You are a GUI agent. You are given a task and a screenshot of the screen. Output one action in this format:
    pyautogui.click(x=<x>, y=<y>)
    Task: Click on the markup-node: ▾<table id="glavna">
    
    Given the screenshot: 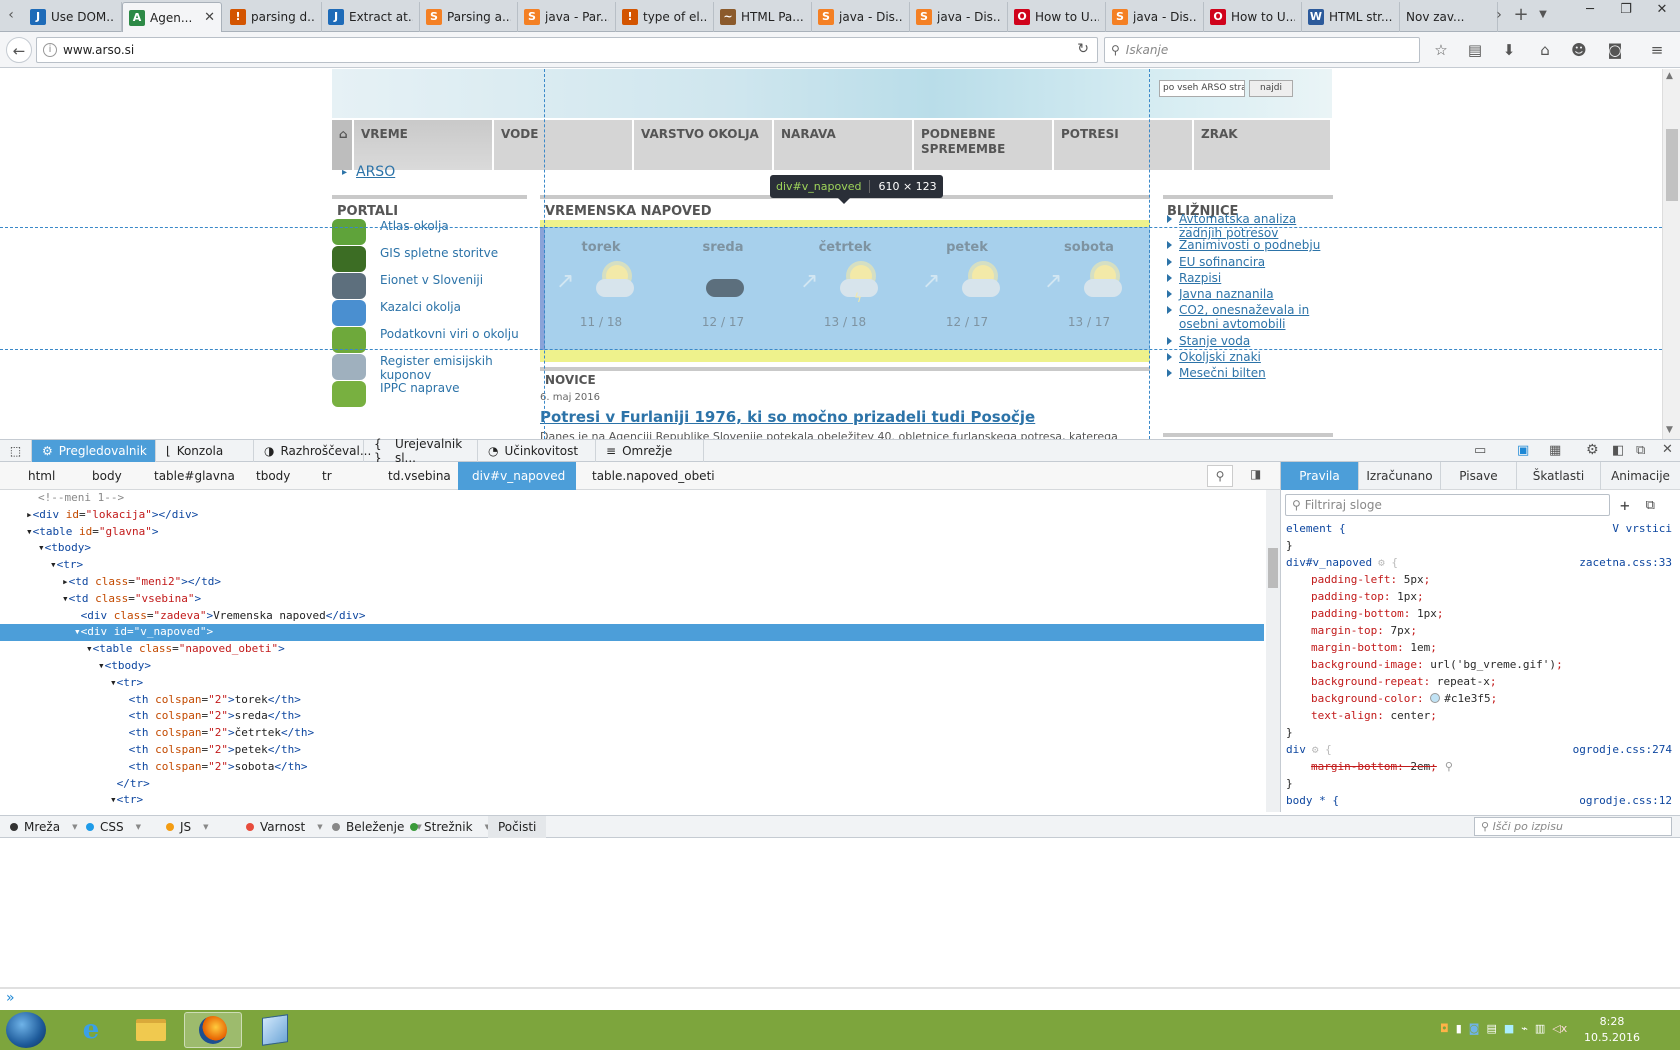 What is the action you would take?
    pyautogui.click(x=632, y=532)
    